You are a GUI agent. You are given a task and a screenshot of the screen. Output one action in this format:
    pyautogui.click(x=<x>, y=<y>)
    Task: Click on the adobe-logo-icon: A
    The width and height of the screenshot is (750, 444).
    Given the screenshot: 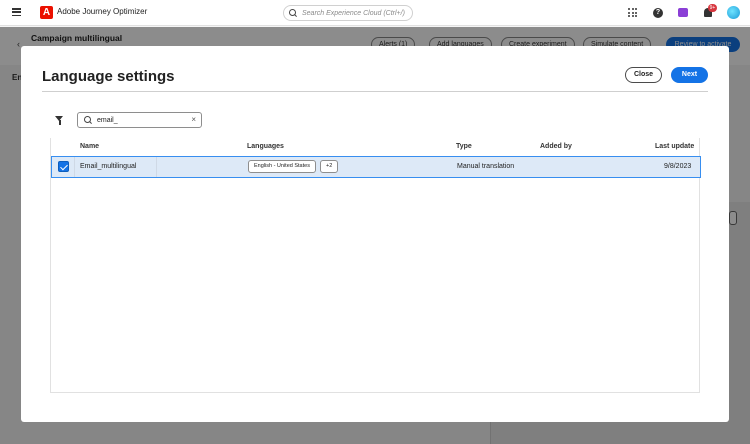 What is the action you would take?
    pyautogui.click(x=46, y=12)
    